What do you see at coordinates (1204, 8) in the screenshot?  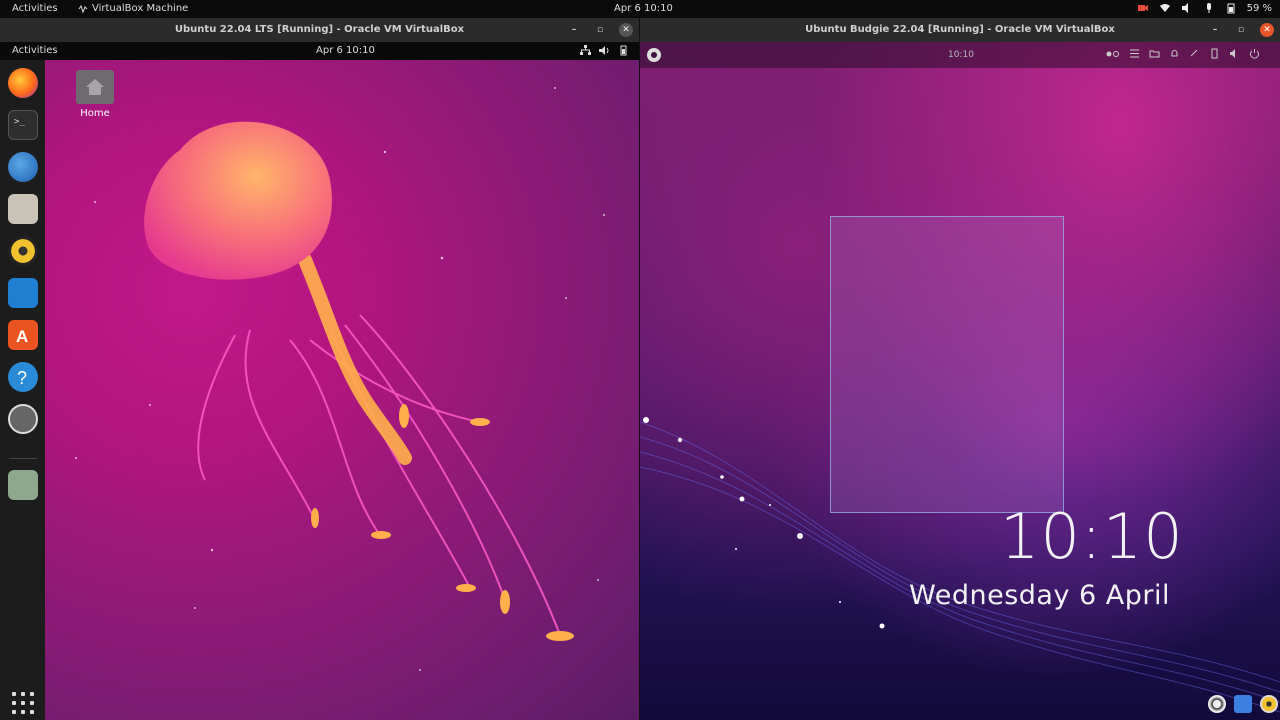 I see `host-system-tray: 59 %` at bounding box center [1204, 8].